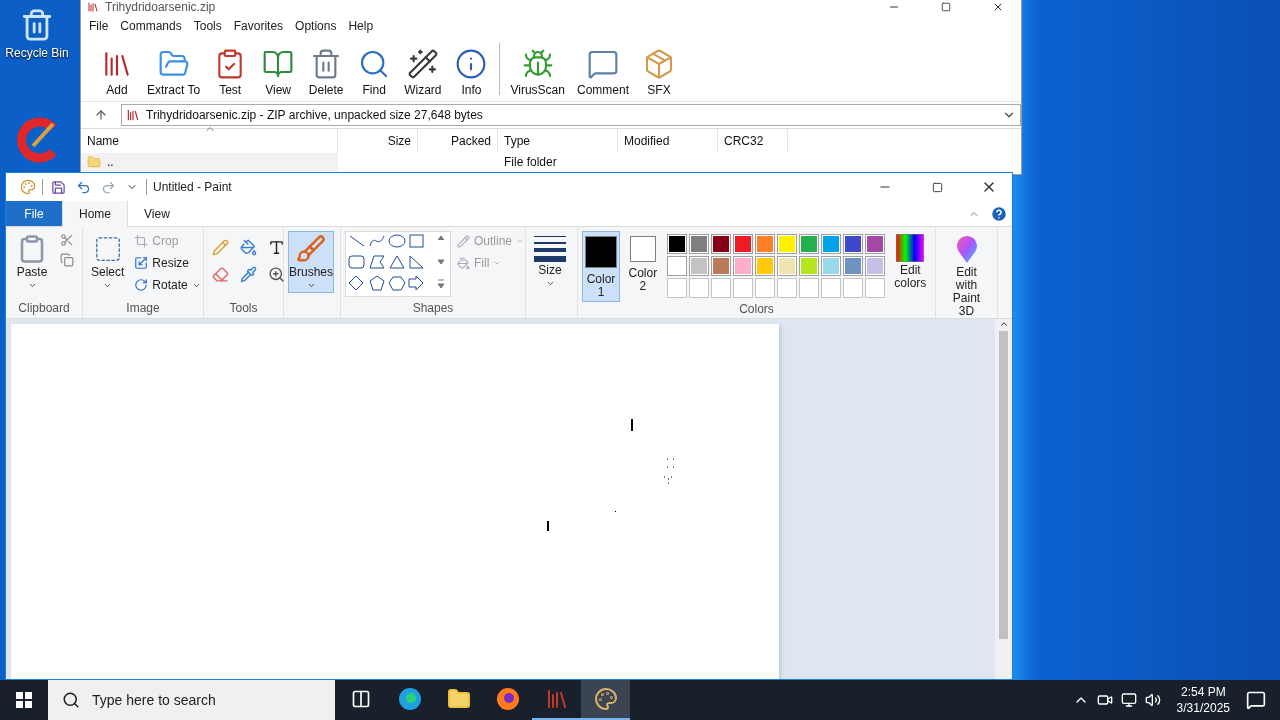 The height and width of the screenshot is (720, 1280). Describe the element at coordinates (966, 276) in the screenshot. I see `paint-3d-button: Edit with Paint 3D` at that location.